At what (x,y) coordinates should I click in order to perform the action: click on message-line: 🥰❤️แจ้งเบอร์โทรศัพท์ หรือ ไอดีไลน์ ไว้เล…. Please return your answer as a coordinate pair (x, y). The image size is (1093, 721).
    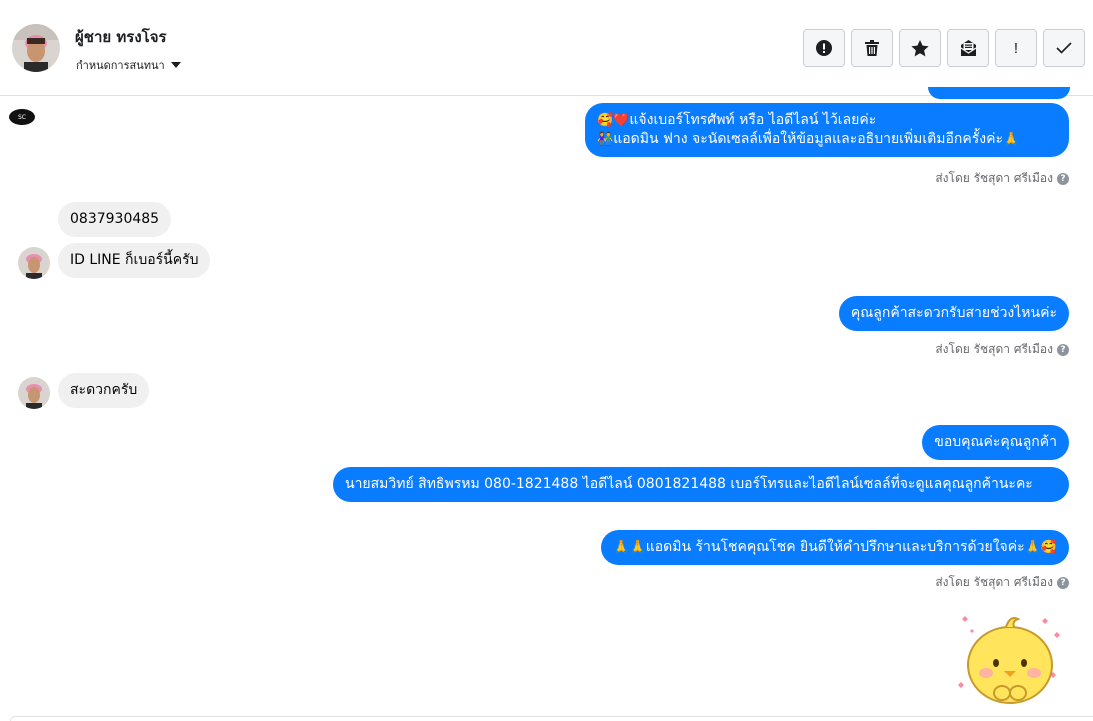
    Looking at the image, I should click on (827, 120).